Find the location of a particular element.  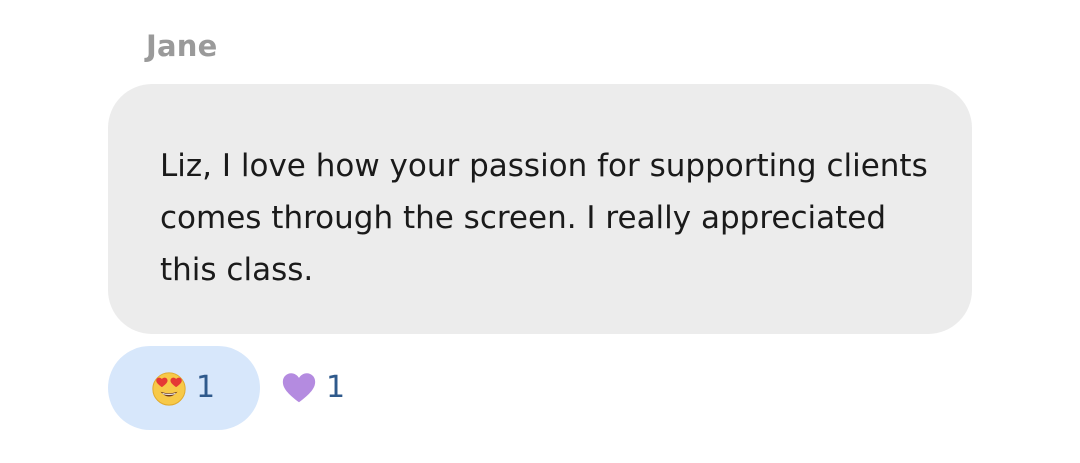

sender-name: Jane is located at coordinates (182, 46).